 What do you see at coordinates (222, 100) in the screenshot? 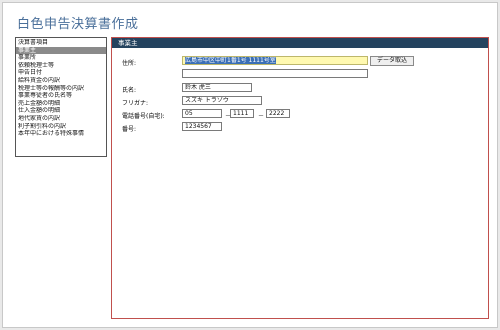
I see `furigana-field: スズキ トラゾウ` at bounding box center [222, 100].